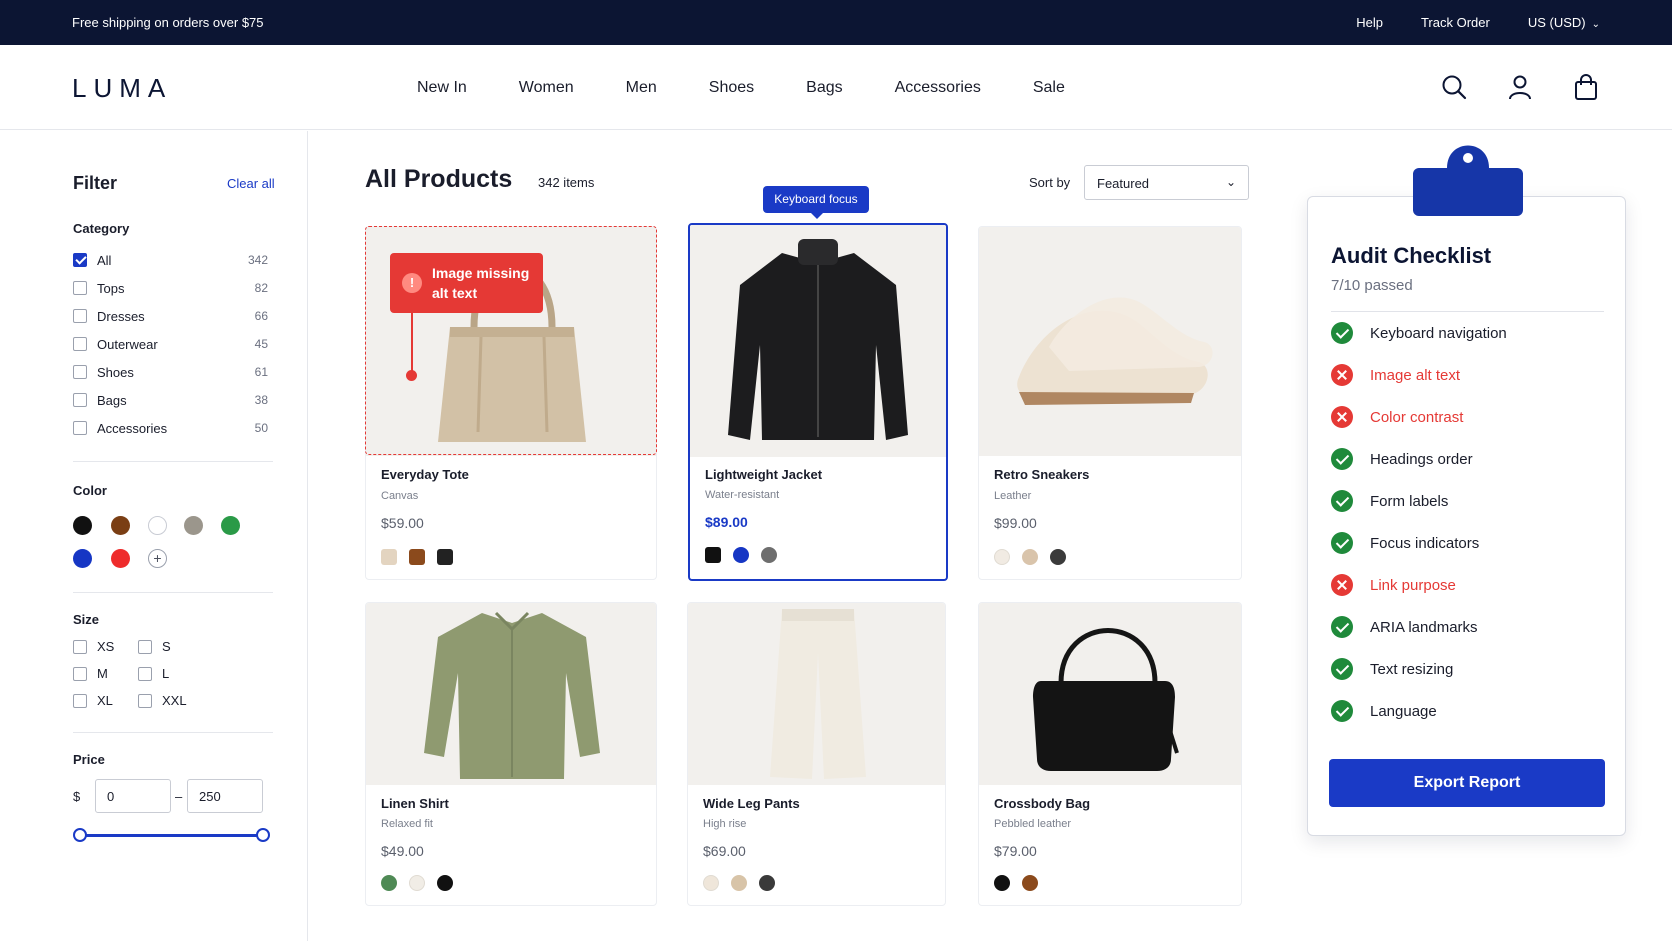  I want to click on product-image-crossbody, so click(1110, 694).